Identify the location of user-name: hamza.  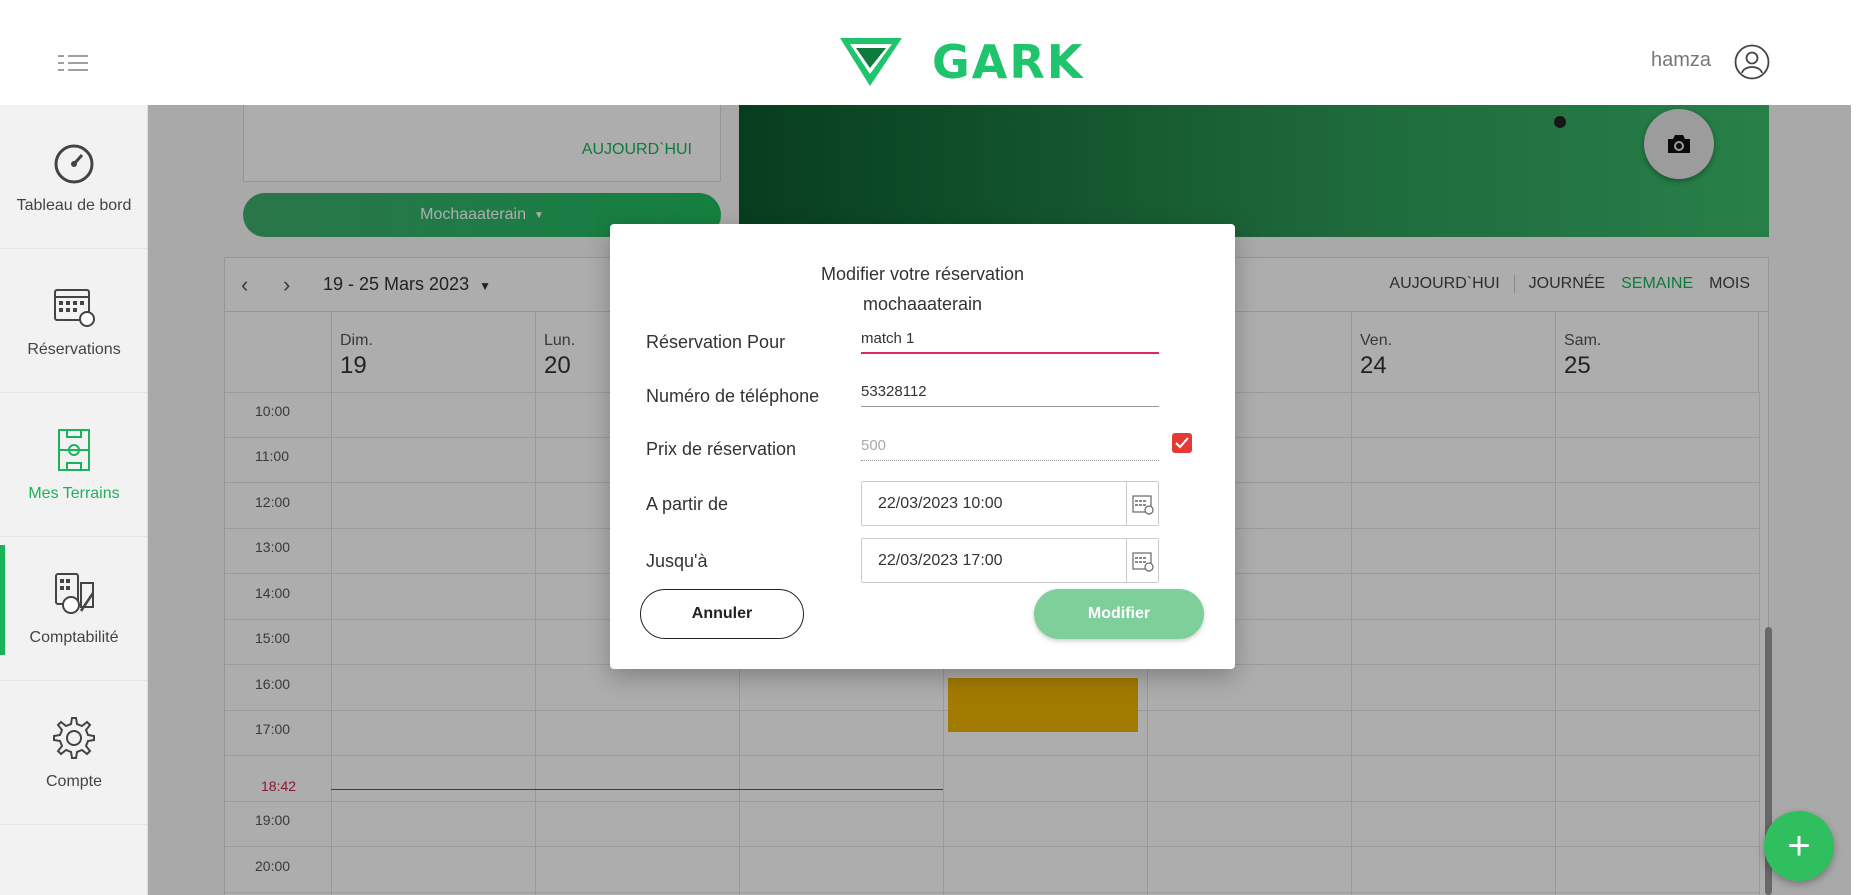
(1681, 60).